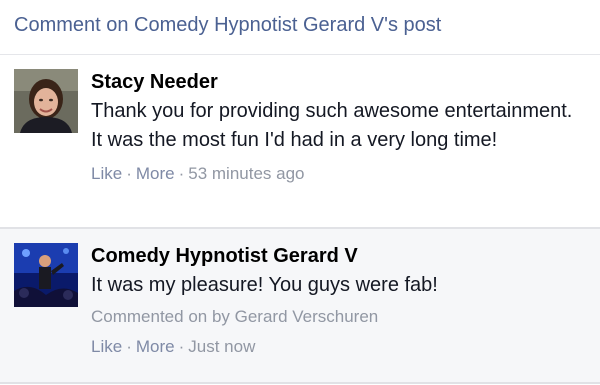 Image resolution: width=600 pixels, height=385 pixels. I want to click on comment-actions: Like · More · 53 minutes ago, so click(335, 174).